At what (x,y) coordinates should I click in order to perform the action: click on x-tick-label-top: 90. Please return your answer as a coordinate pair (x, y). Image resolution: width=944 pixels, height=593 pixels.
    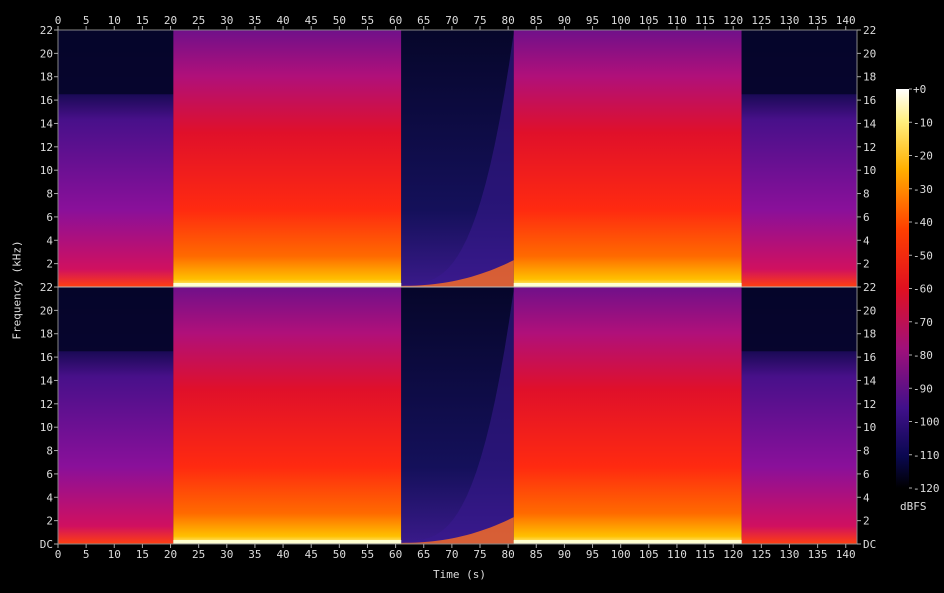
    Looking at the image, I should click on (564, 20).